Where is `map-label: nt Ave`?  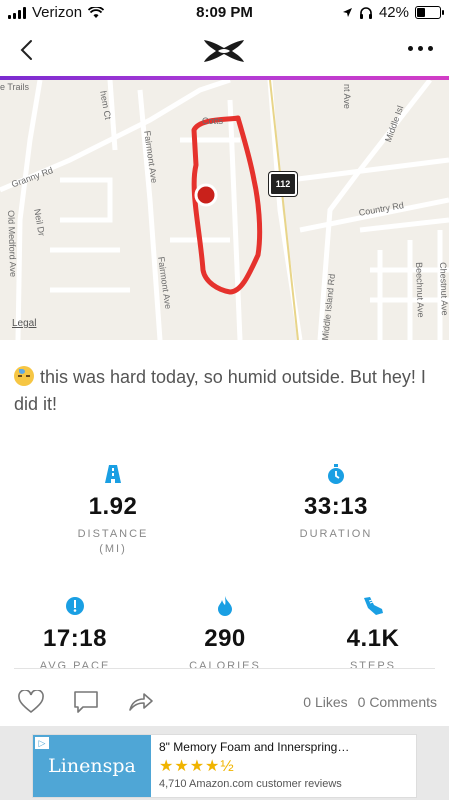 map-label: nt Ave is located at coordinates (347, 96).